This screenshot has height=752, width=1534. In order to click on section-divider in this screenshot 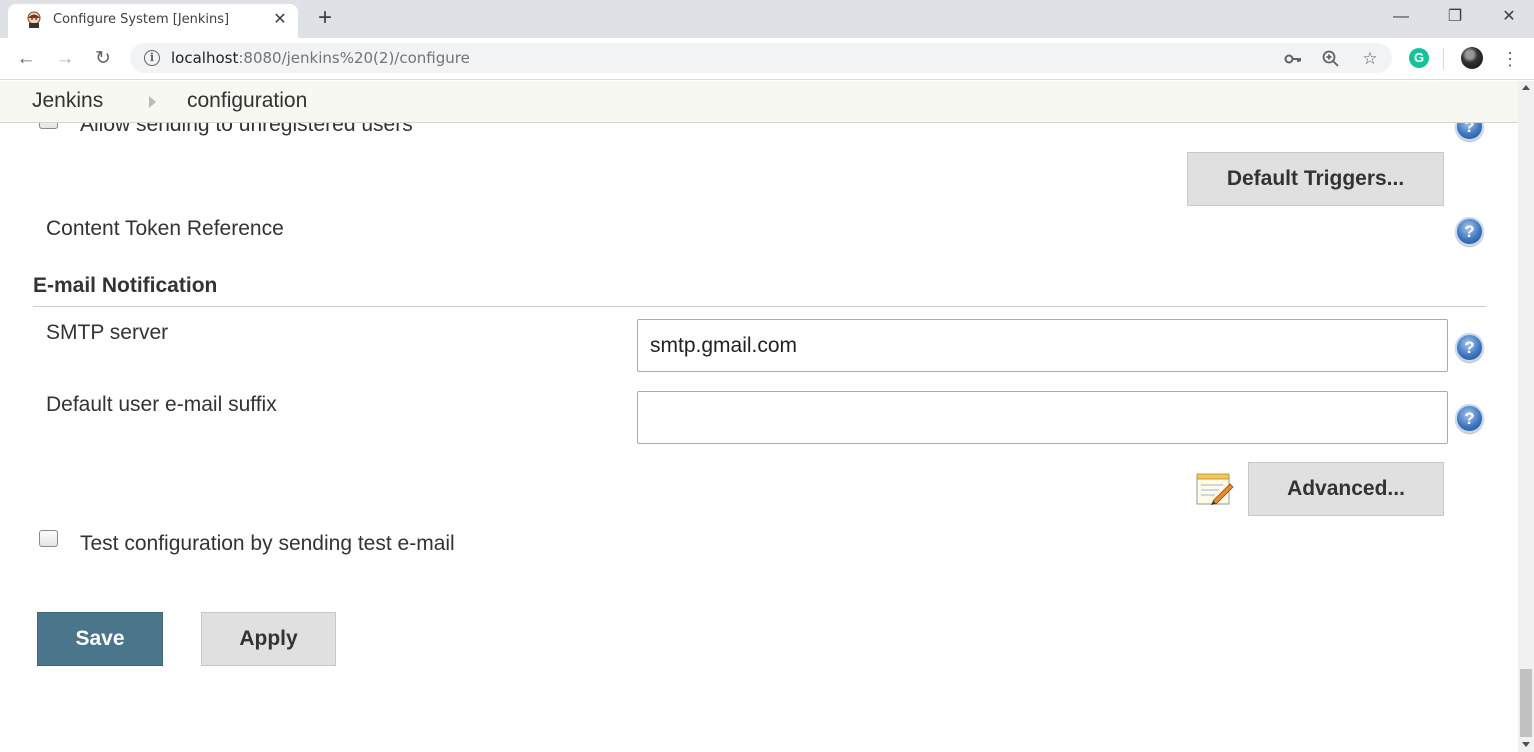, I will do `click(759, 306)`.